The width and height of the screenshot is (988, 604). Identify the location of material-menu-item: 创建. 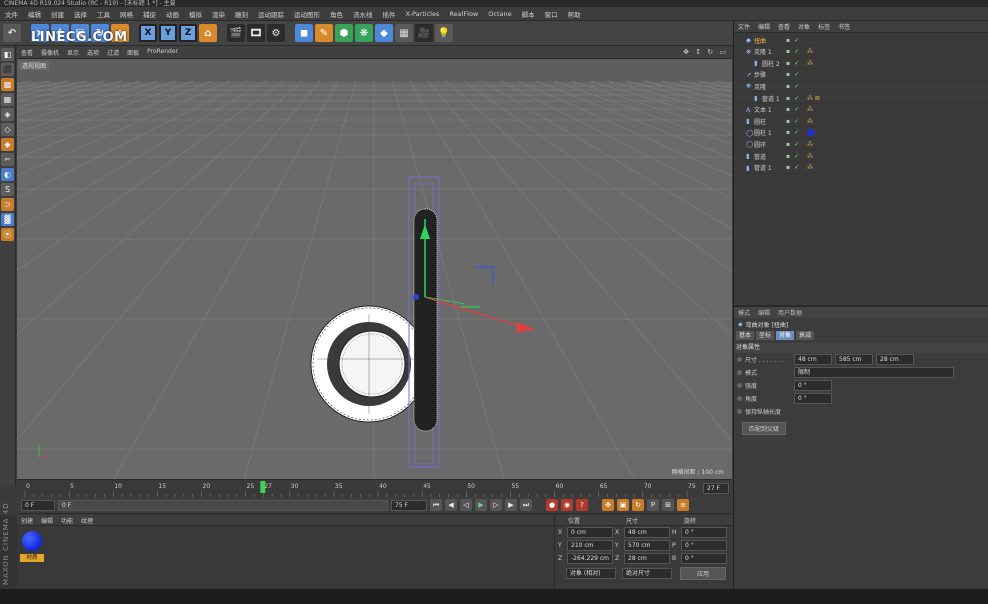
(27, 520).